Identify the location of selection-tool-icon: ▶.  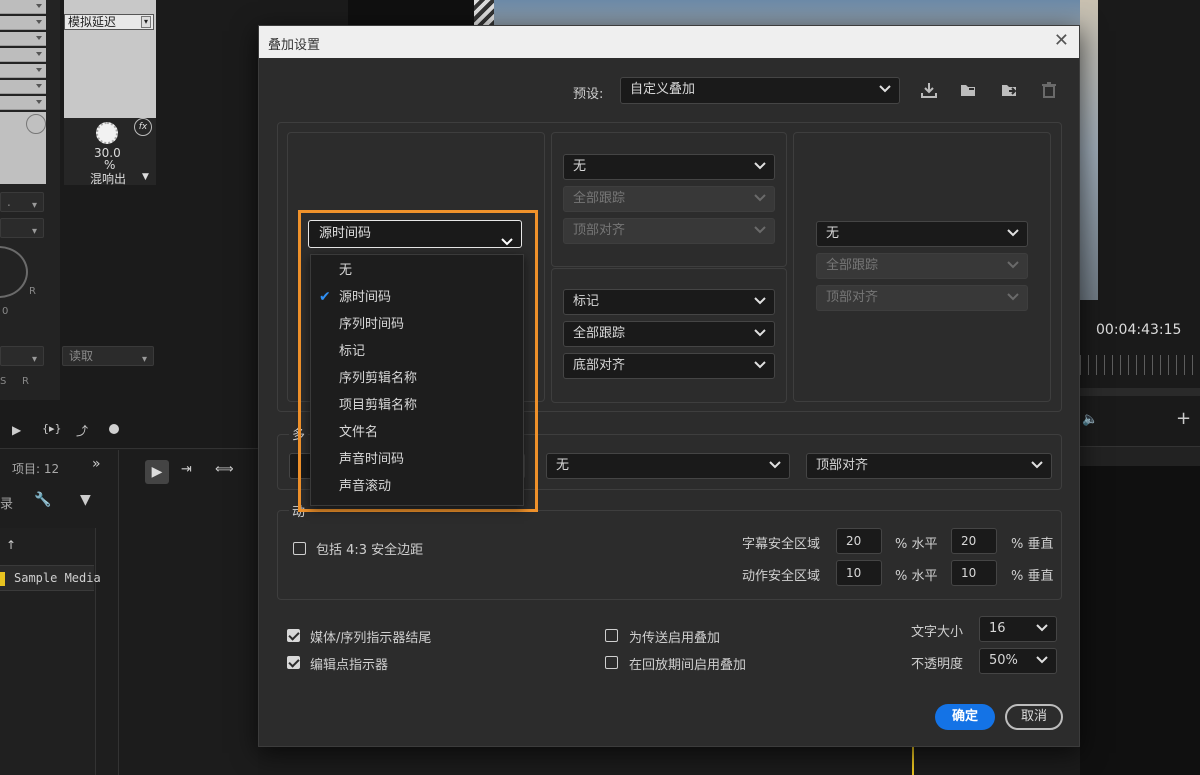
(157, 472).